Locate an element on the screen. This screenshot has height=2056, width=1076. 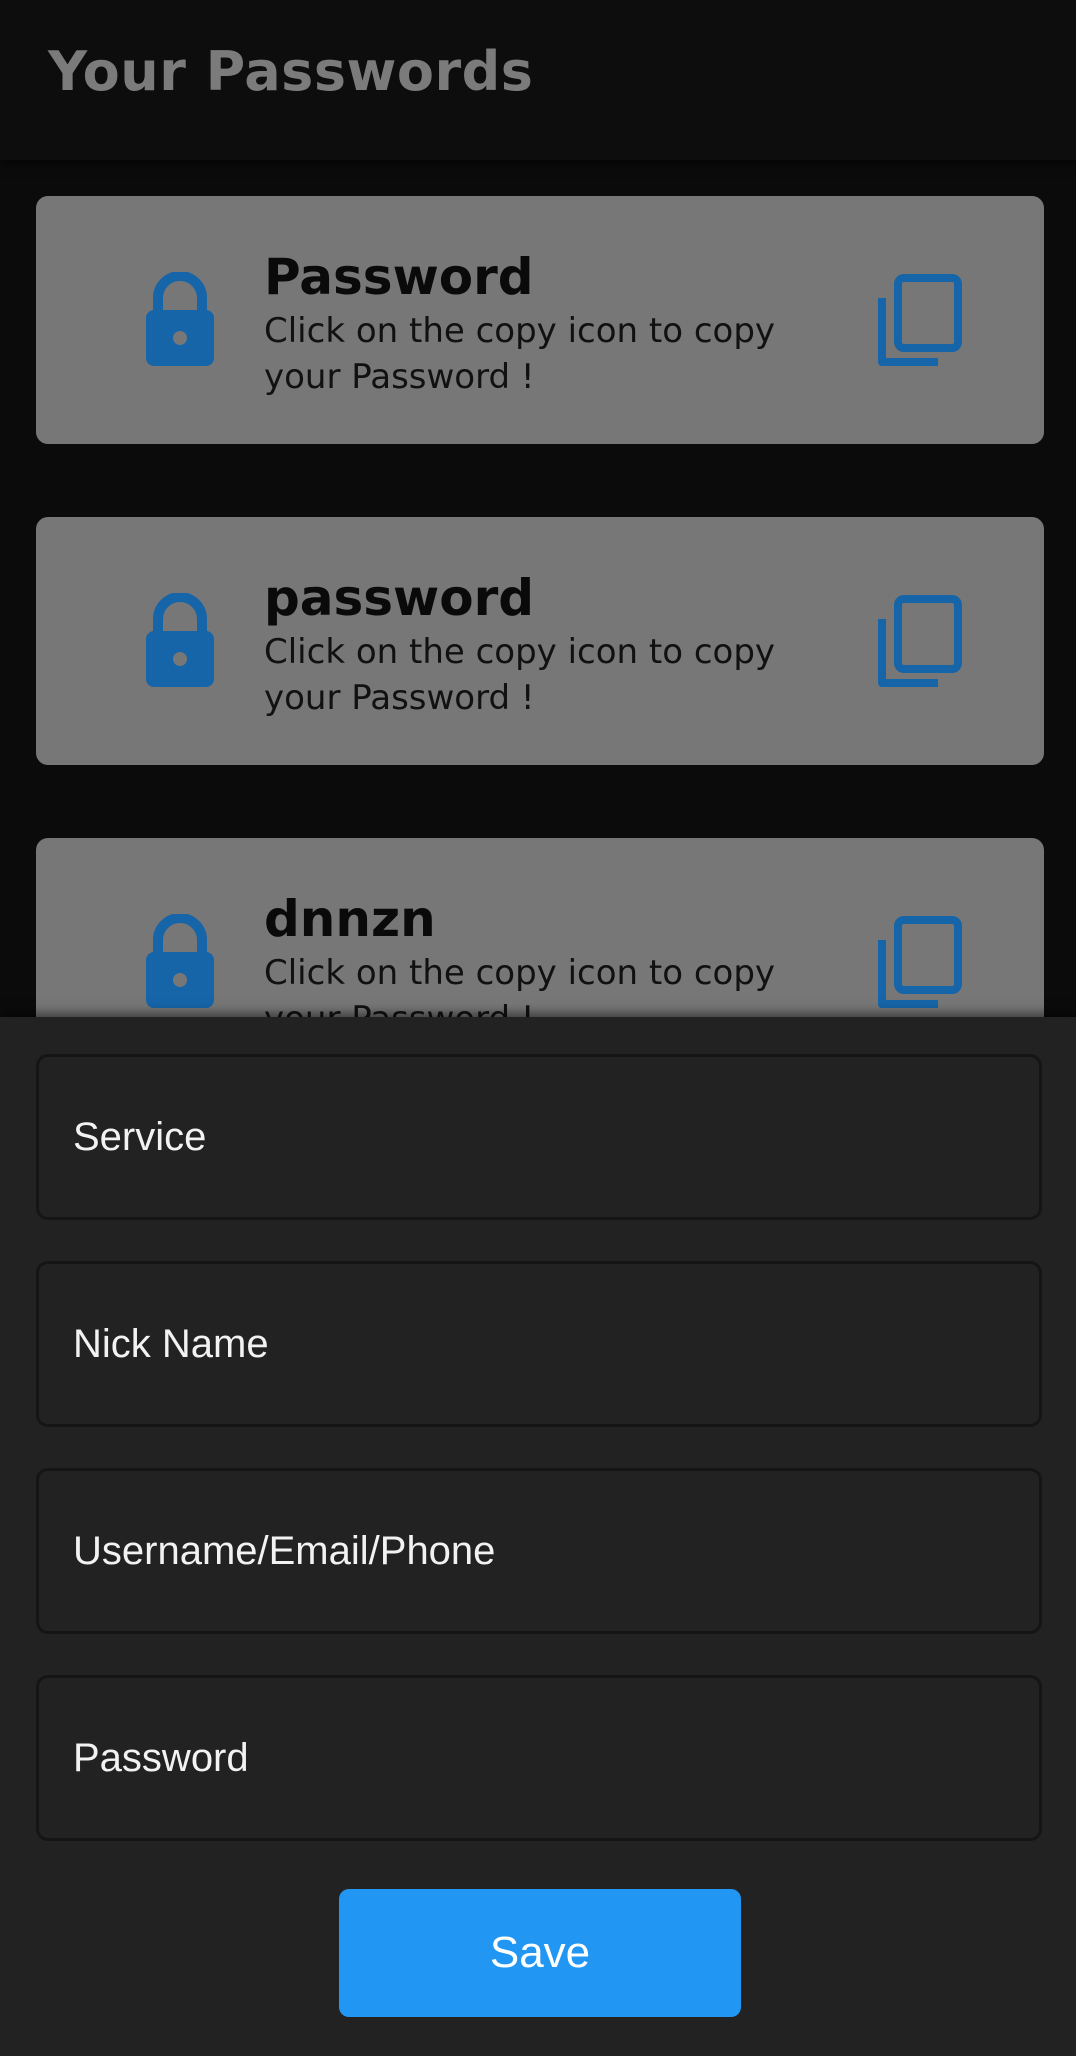
nickname-input is located at coordinates (539, 1344).